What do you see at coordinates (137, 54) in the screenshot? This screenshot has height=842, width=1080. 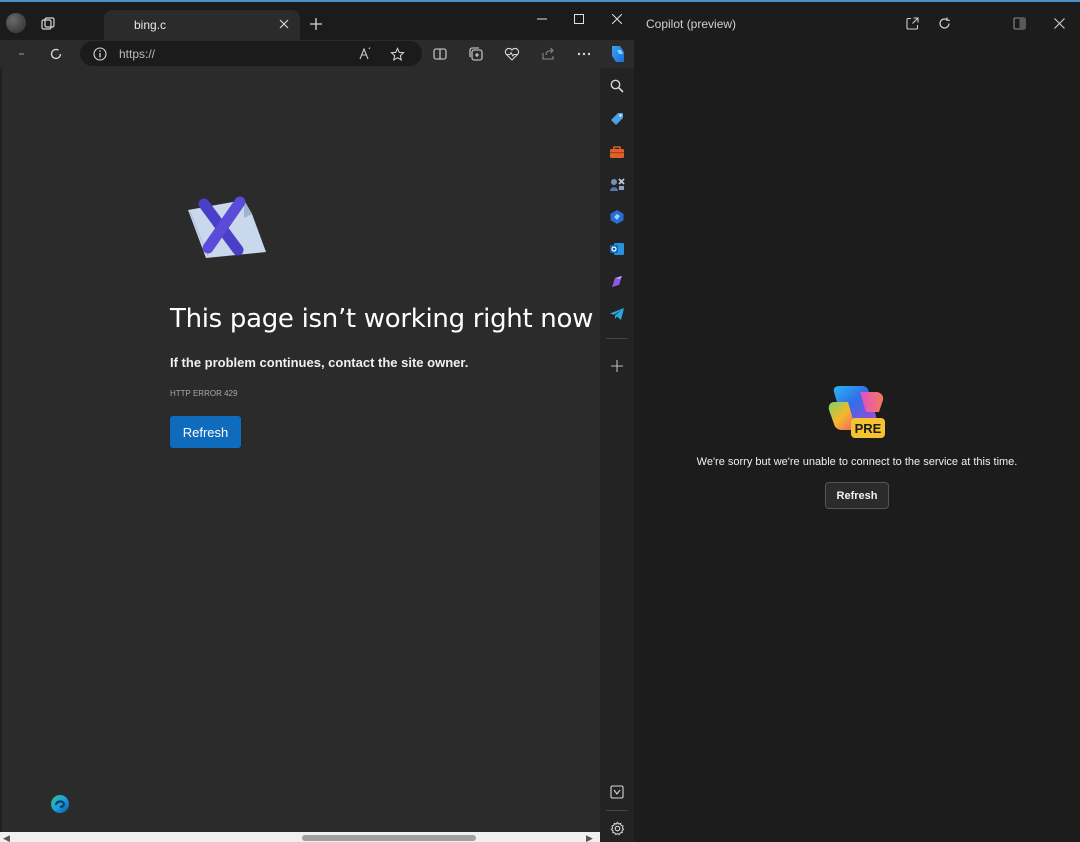 I see `url-text: https://` at bounding box center [137, 54].